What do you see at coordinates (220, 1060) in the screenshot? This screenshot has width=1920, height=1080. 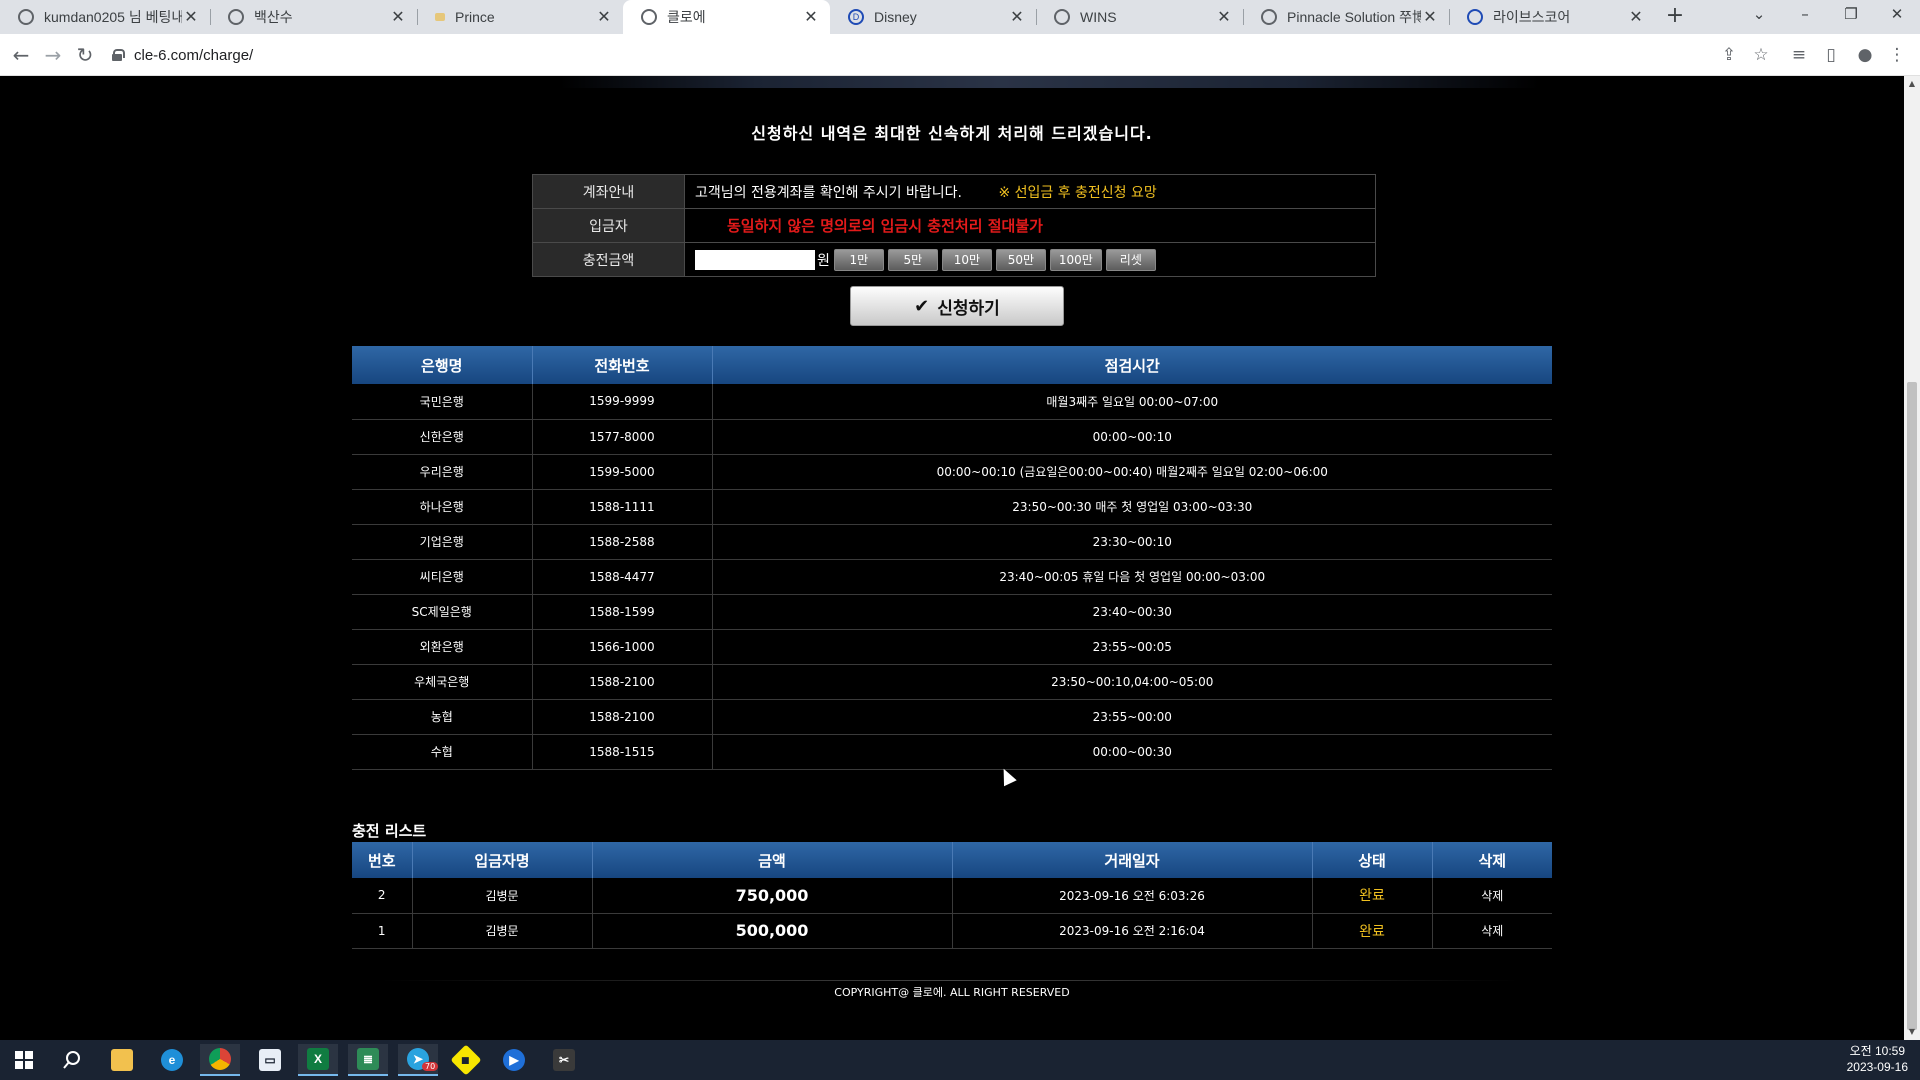 I see `chrome-icon` at bounding box center [220, 1060].